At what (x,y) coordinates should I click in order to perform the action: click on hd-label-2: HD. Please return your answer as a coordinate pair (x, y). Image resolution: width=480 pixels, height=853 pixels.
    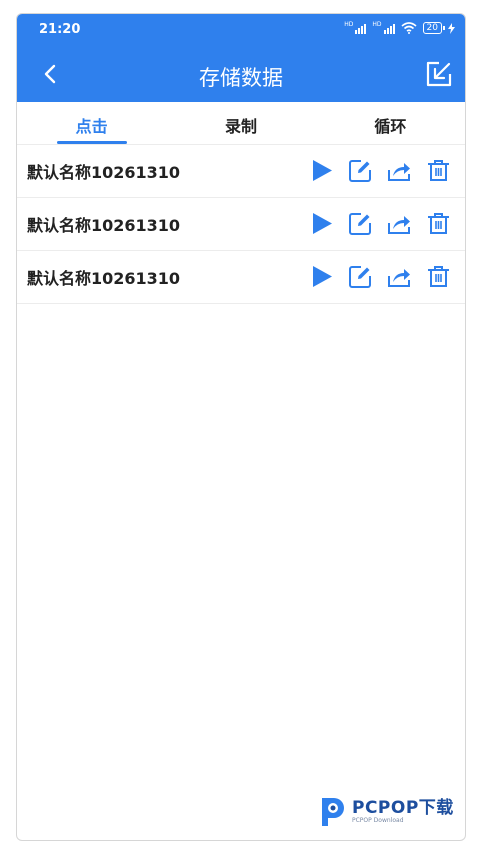
    Looking at the image, I should click on (377, 24).